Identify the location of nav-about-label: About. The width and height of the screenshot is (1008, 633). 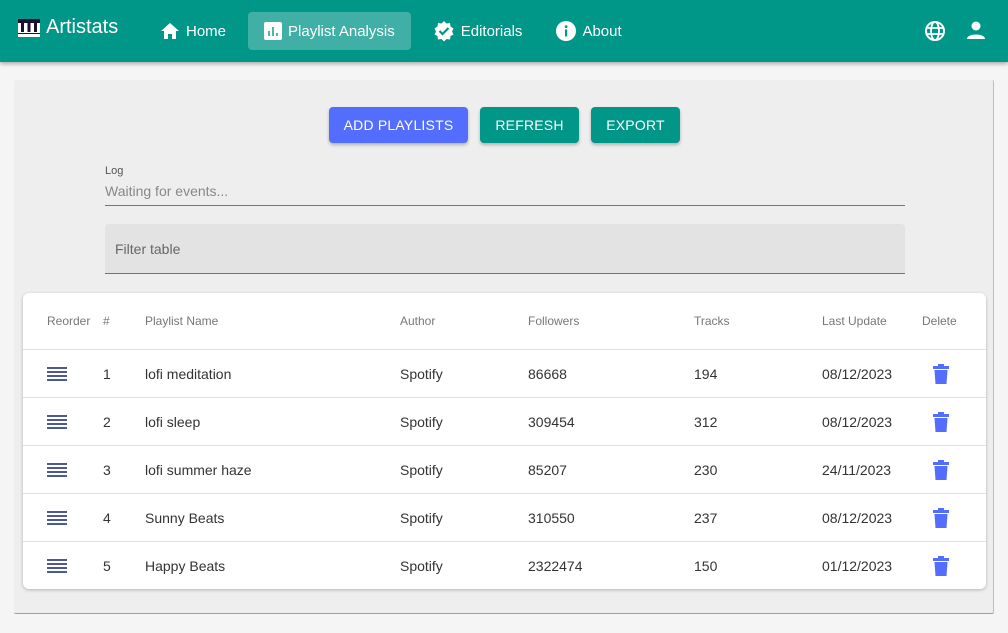
(602, 31).